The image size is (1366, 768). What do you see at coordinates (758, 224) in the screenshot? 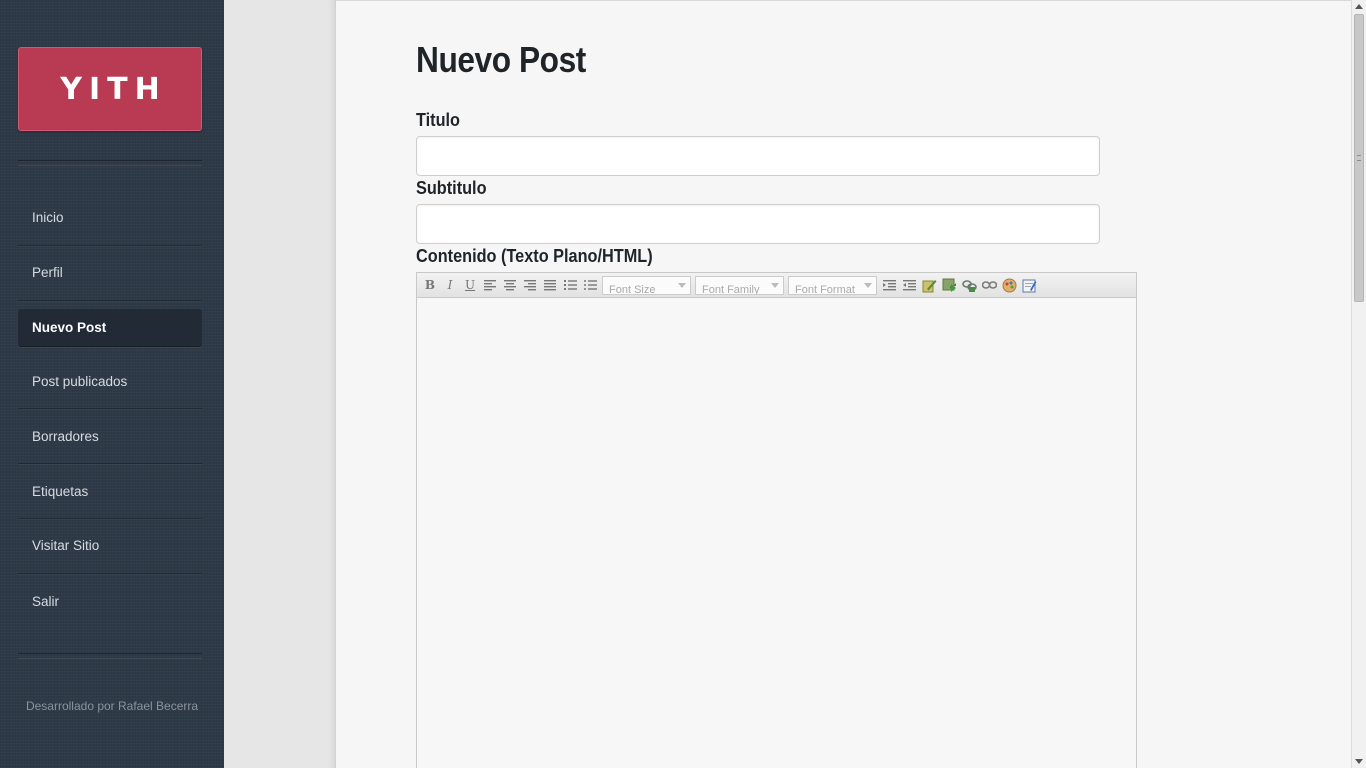
I see `subtitulo-input` at bounding box center [758, 224].